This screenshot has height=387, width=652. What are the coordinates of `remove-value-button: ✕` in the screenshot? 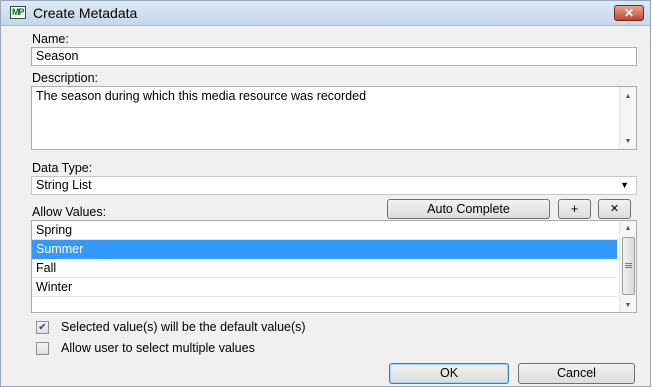 It's located at (614, 209).